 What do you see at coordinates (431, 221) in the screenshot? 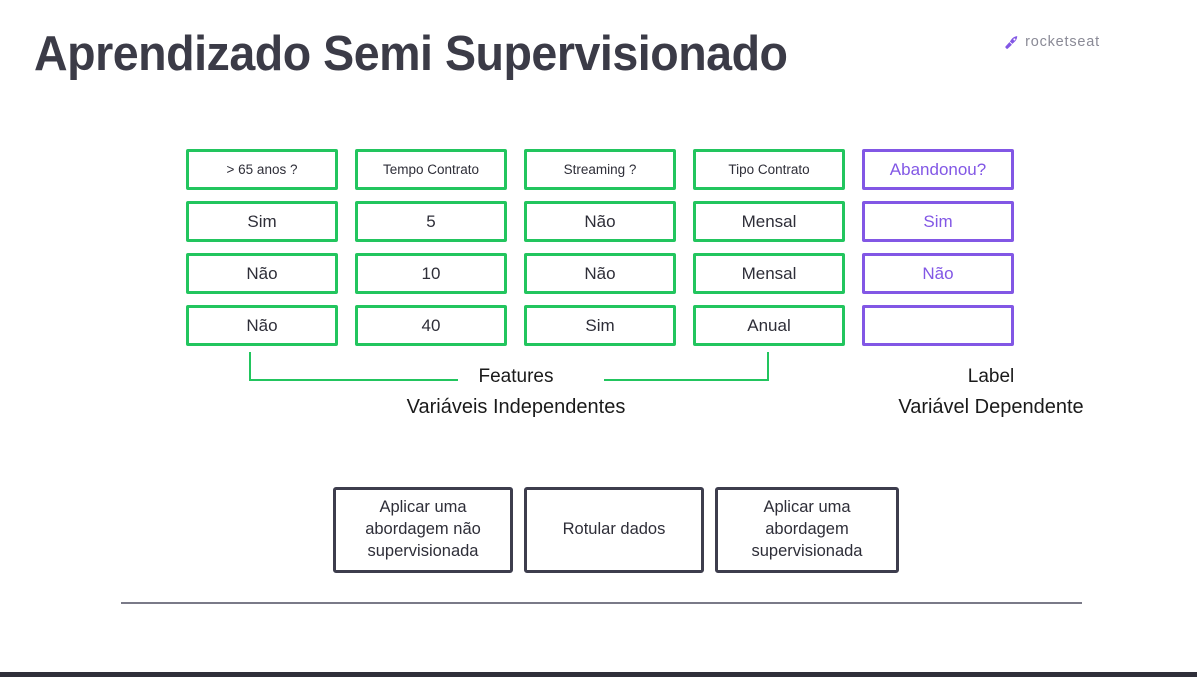
I see `table-cell: 5` at bounding box center [431, 221].